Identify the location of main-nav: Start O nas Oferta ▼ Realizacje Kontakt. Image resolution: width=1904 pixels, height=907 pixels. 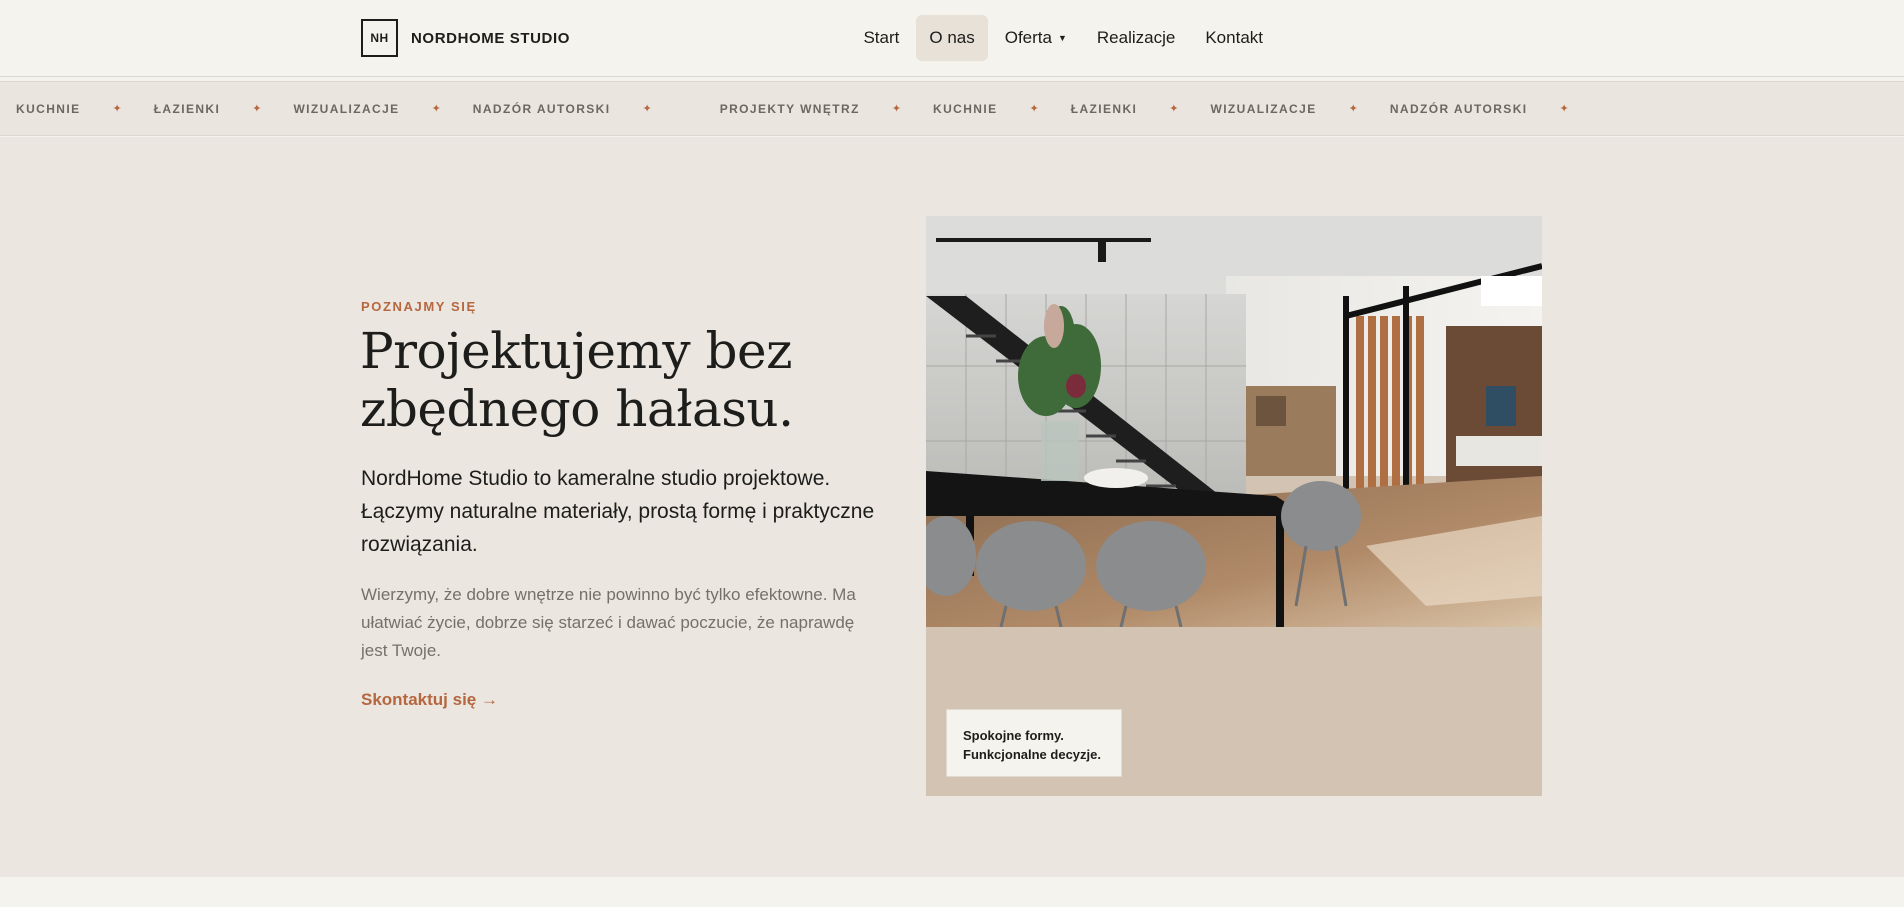
(1061, 38).